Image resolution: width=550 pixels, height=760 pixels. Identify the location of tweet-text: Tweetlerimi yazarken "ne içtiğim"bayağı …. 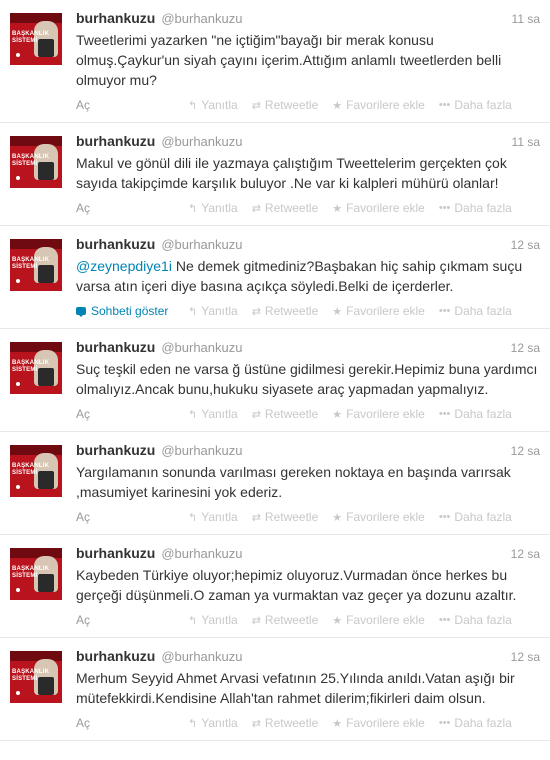
(289, 60).